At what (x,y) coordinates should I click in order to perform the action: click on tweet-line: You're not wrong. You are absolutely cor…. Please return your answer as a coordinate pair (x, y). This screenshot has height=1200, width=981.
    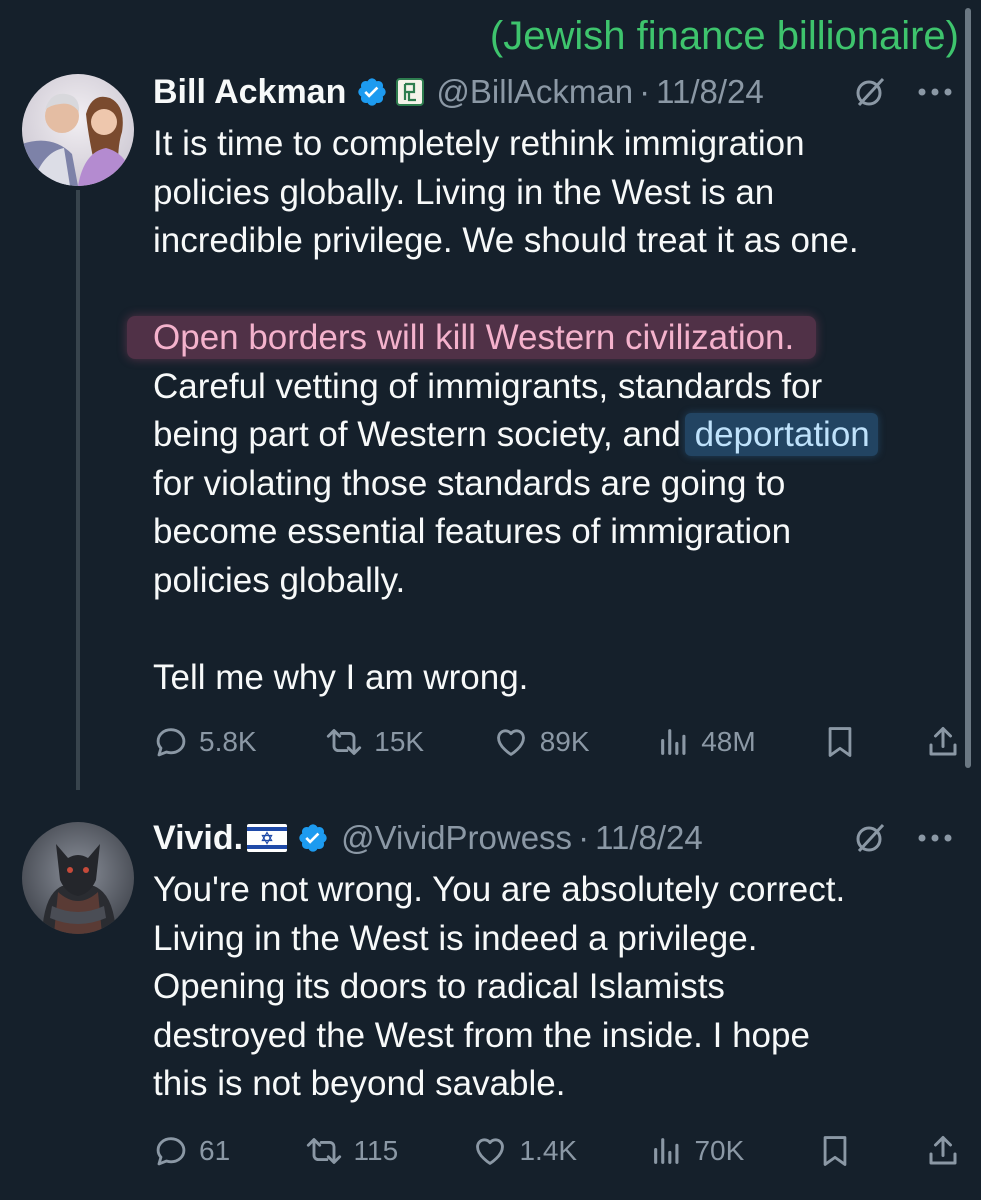
    Looking at the image, I should click on (499, 889).